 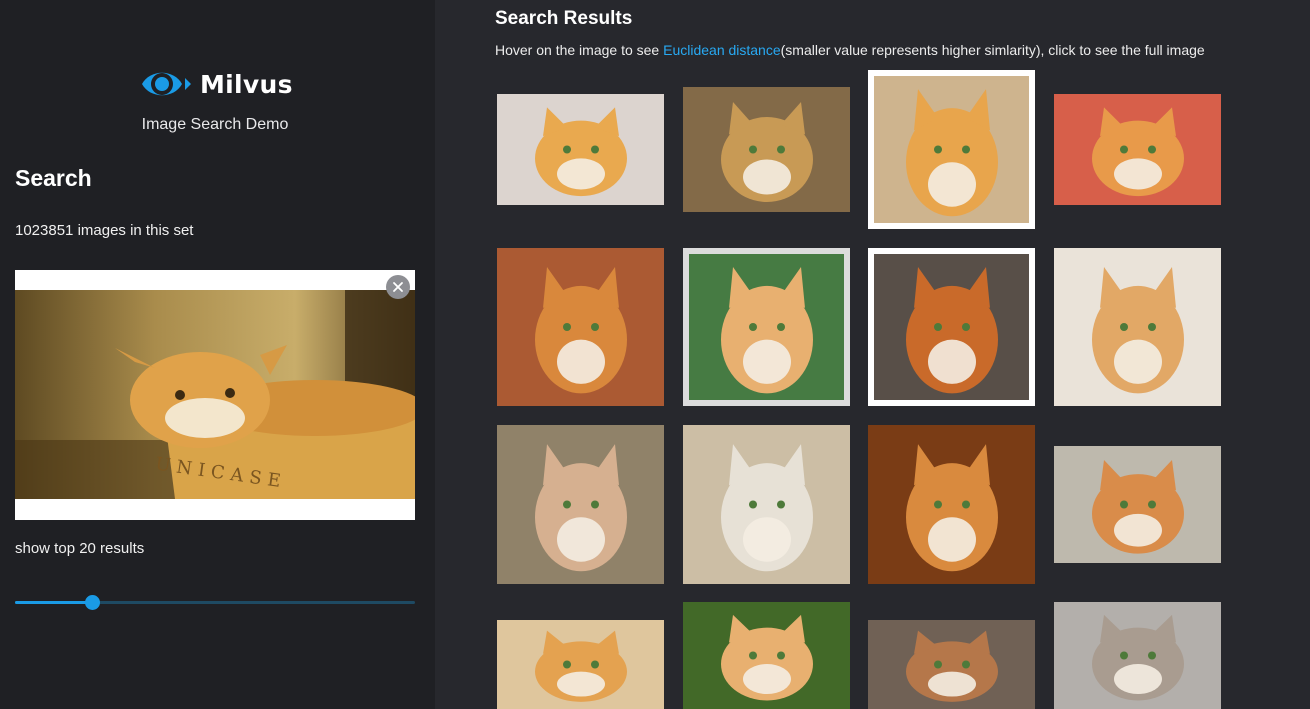 I want to click on results-count-label: show top 20 results, so click(x=80, y=548).